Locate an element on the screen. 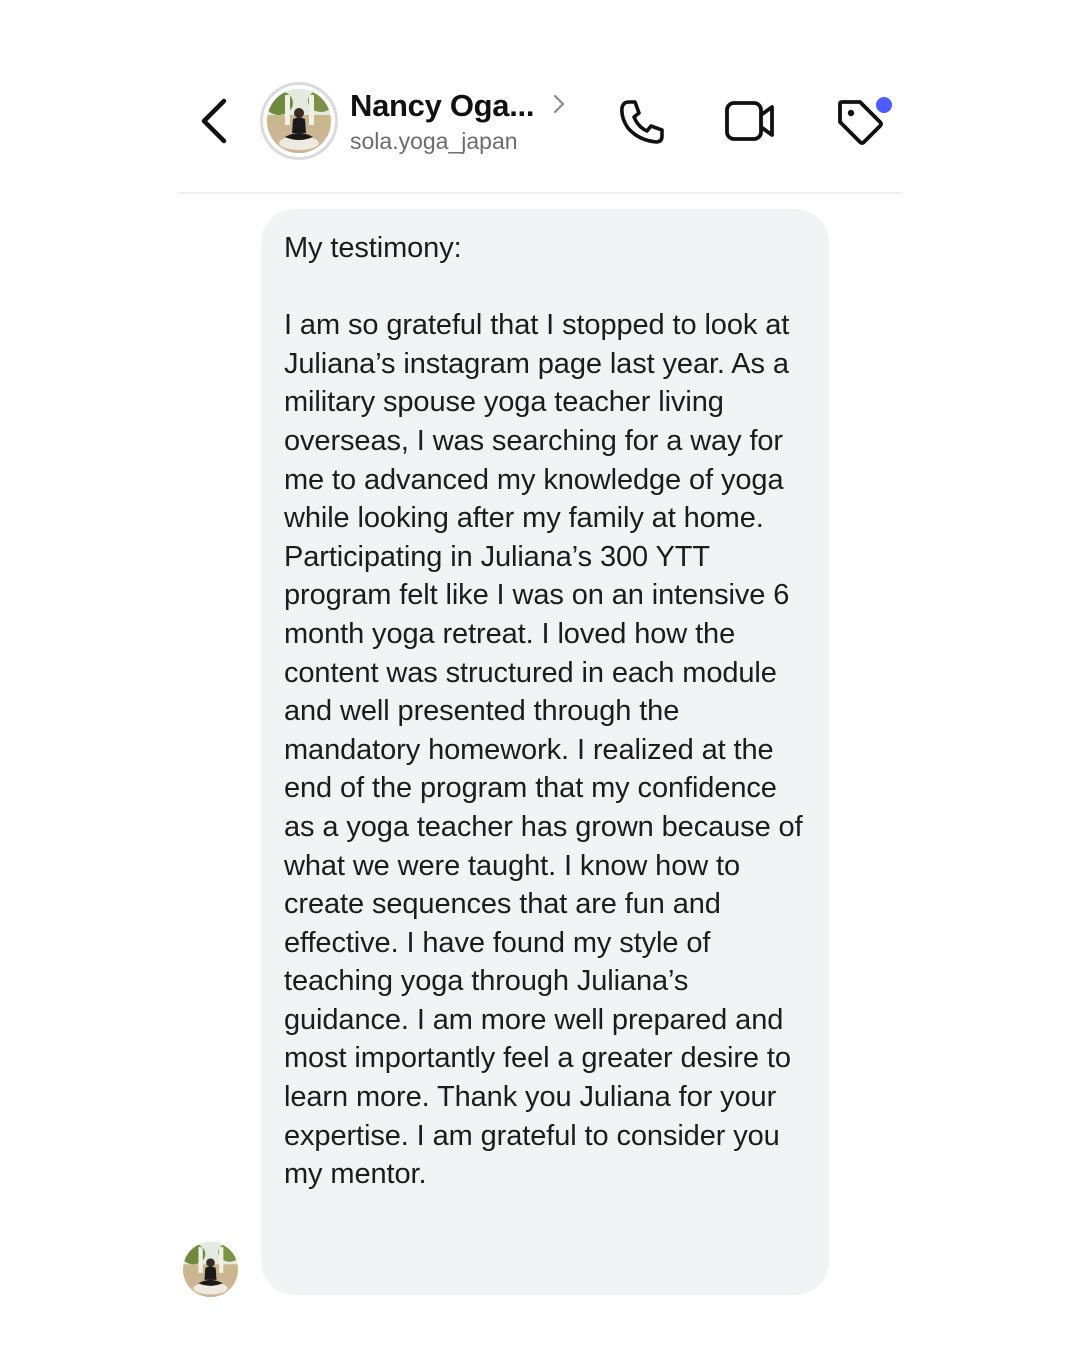  back-button is located at coordinates (216, 121).